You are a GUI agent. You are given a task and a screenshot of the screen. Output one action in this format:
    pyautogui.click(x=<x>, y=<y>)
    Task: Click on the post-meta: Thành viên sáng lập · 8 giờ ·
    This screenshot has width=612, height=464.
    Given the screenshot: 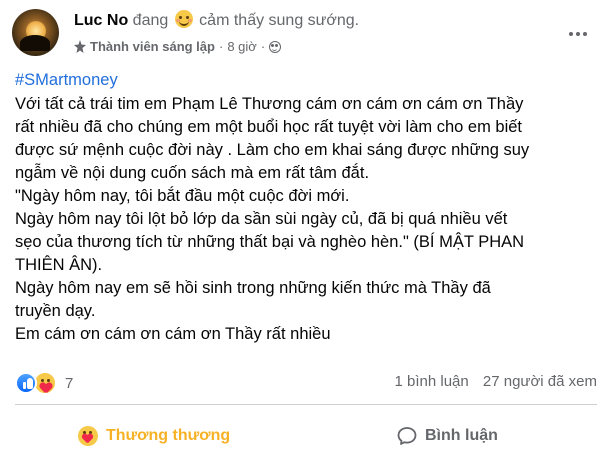 What is the action you would take?
    pyautogui.click(x=178, y=46)
    